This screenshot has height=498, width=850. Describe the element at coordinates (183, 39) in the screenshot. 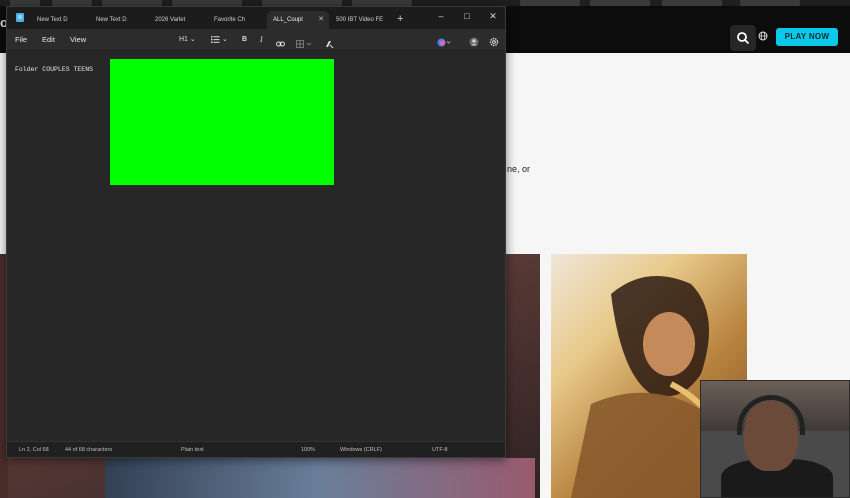

I see `heading-label: H1` at that location.